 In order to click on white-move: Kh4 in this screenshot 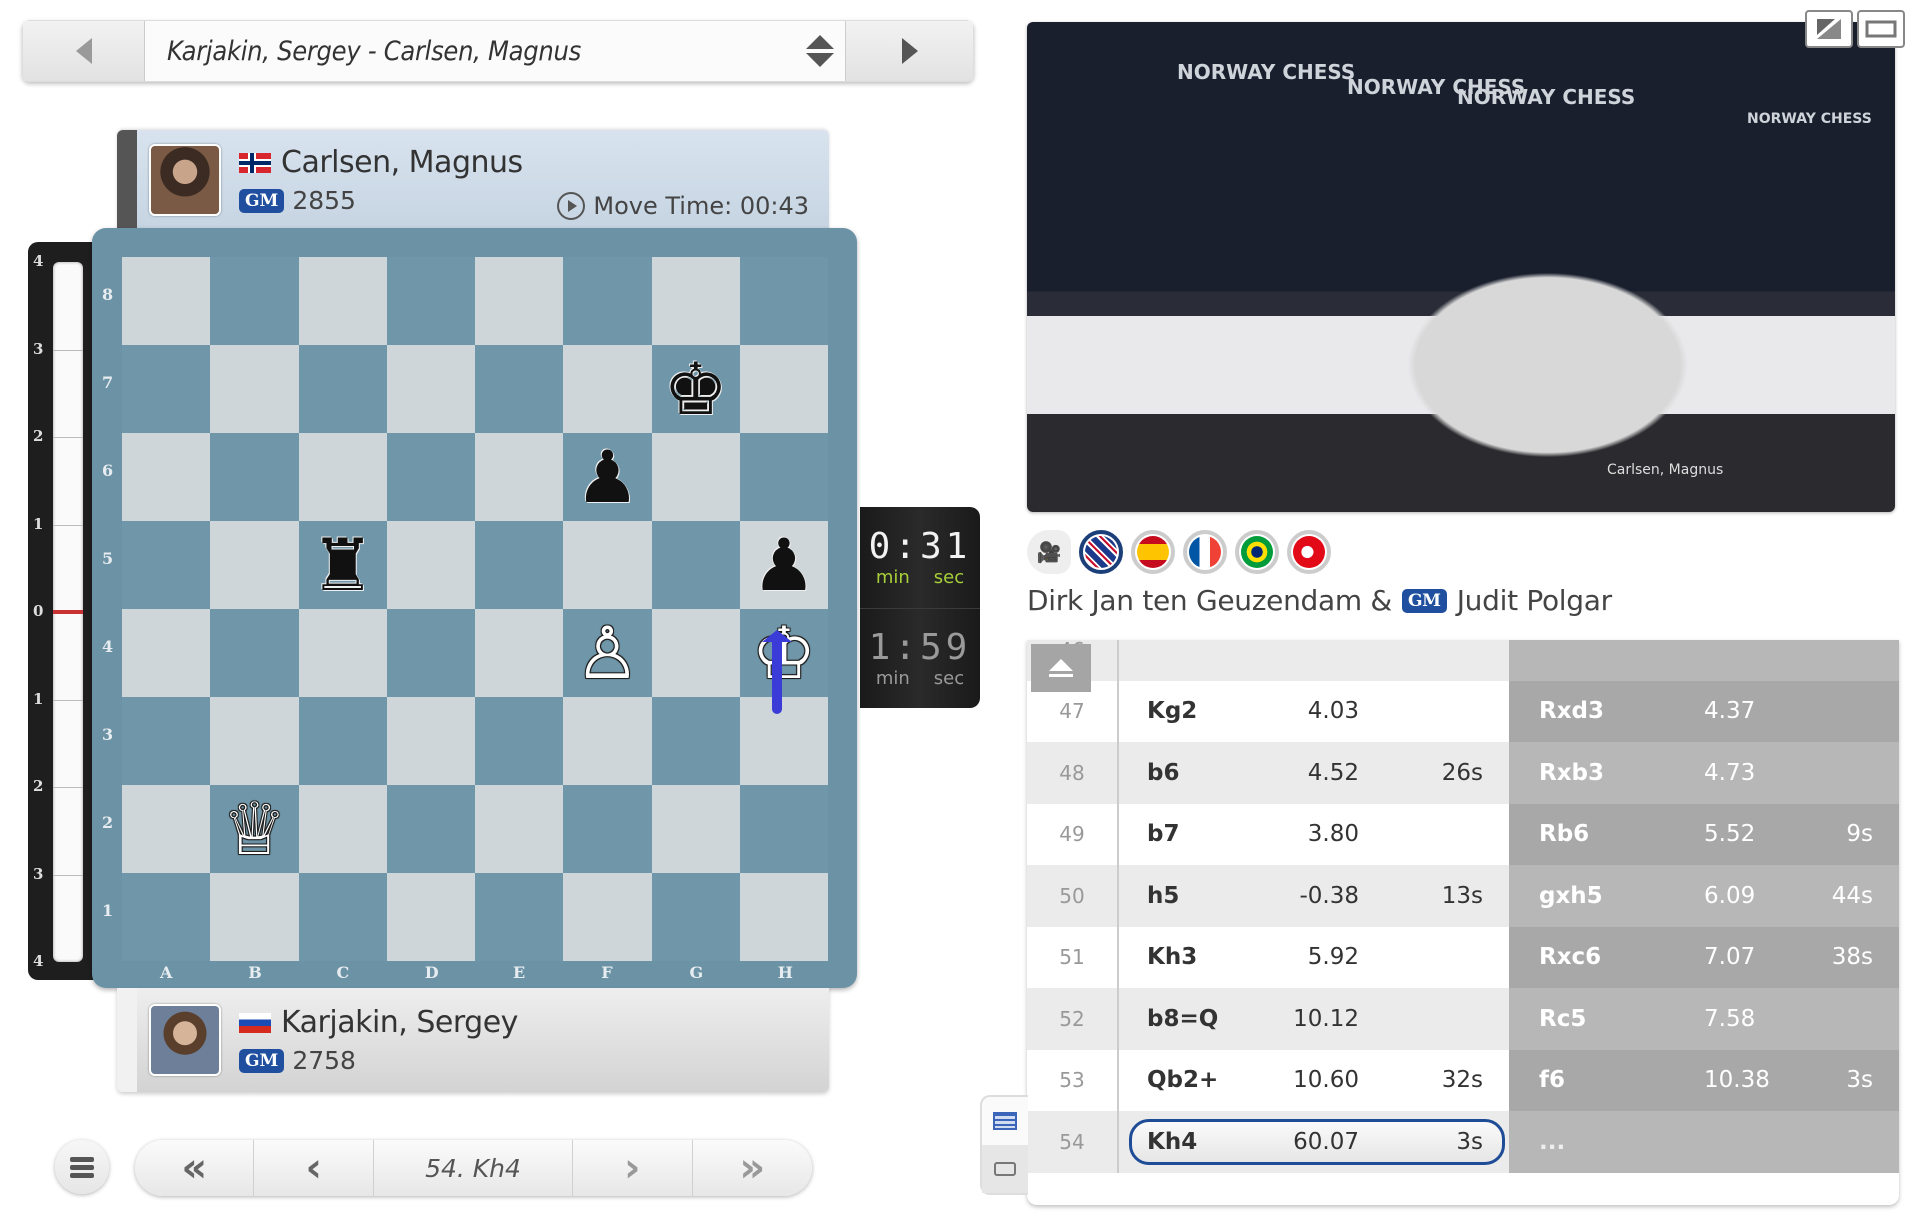, I will do `click(1172, 1142)`.